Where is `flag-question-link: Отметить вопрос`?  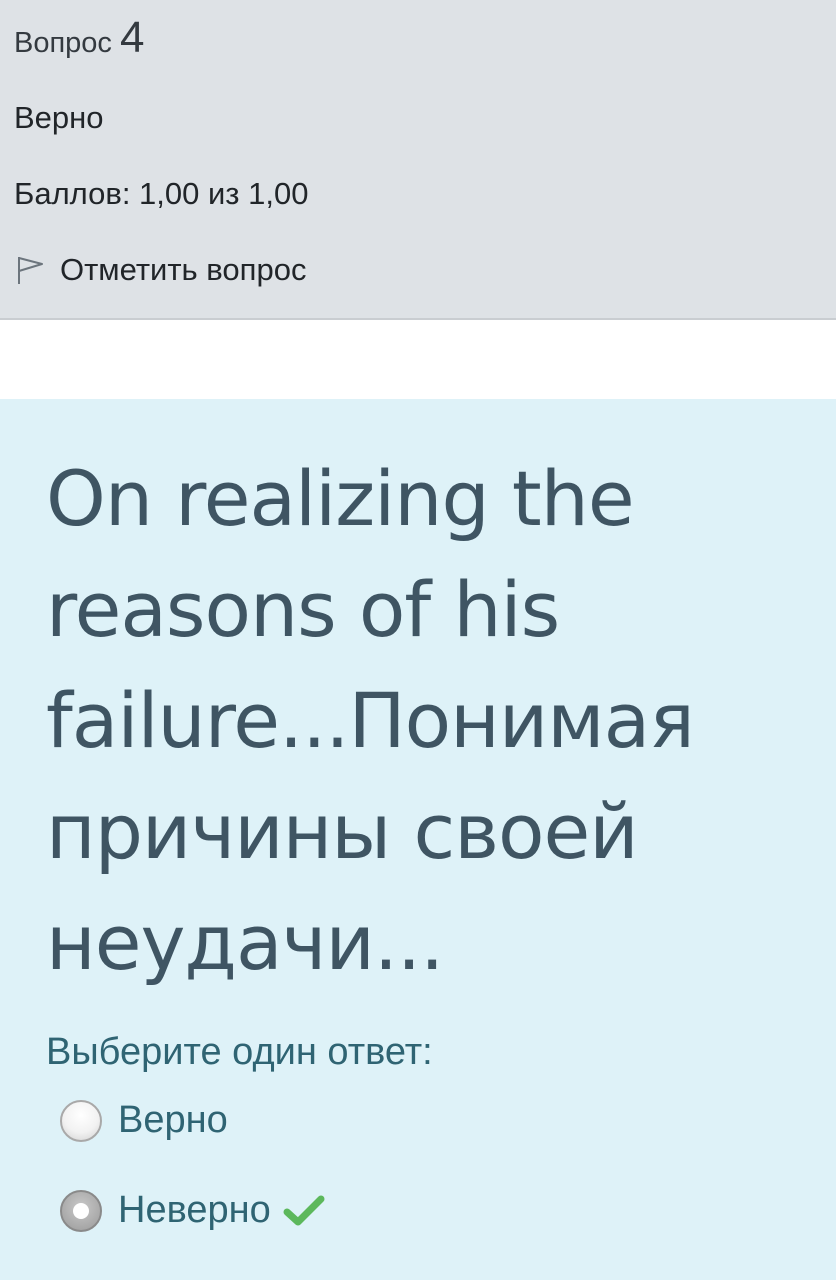
flag-question-link: Отметить вопрос is located at coordinates (160, 270).